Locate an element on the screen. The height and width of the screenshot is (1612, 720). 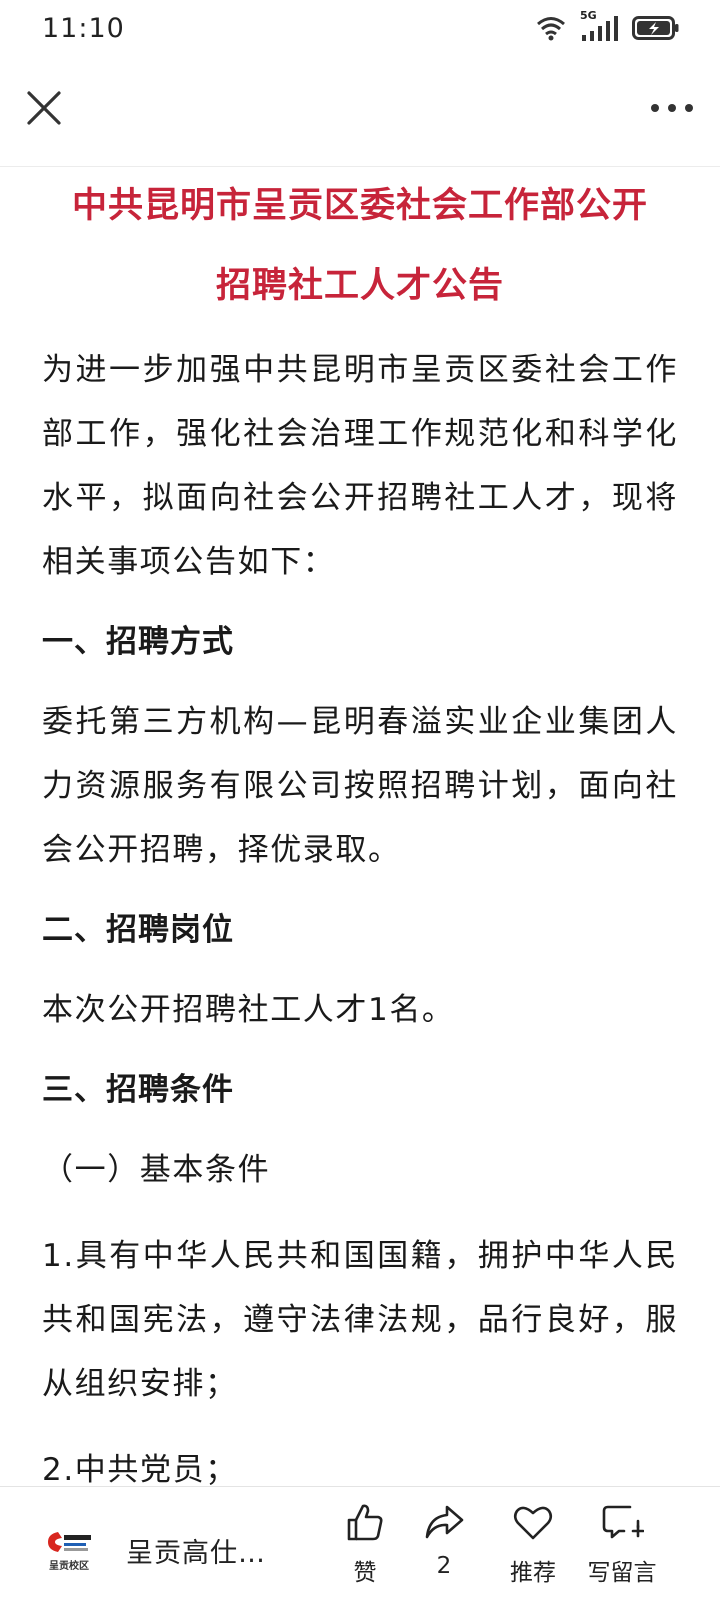
top-nav is located at coordinates (360, 111).